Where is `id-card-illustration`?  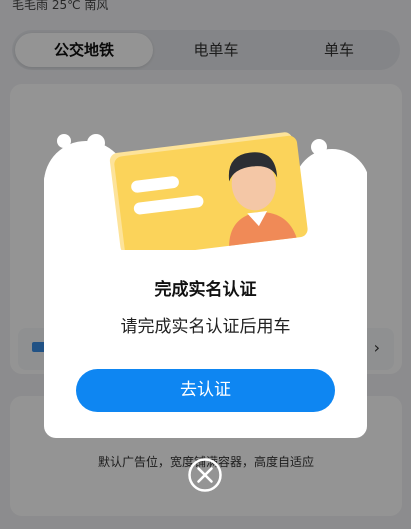 id-card-illustration is located at coordinates (208, 191).